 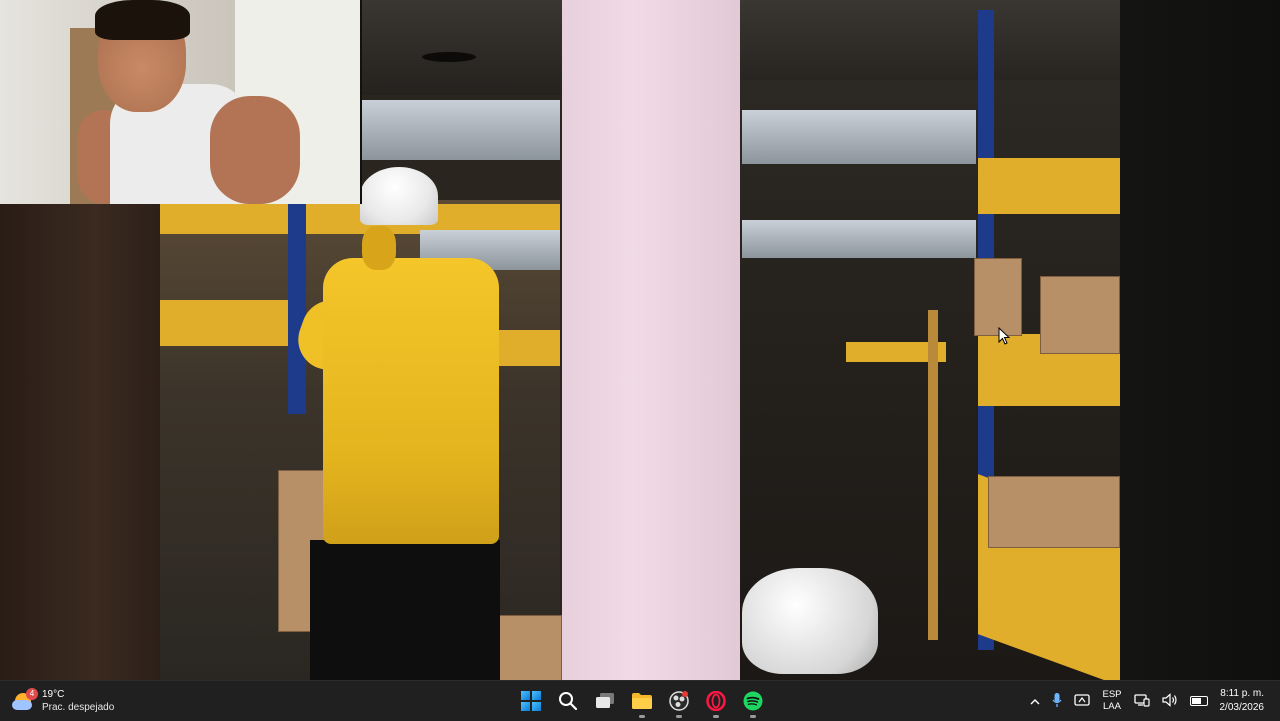 I want to click on weather-sun-cloud-icon: 4, so click(x=25, y=701).